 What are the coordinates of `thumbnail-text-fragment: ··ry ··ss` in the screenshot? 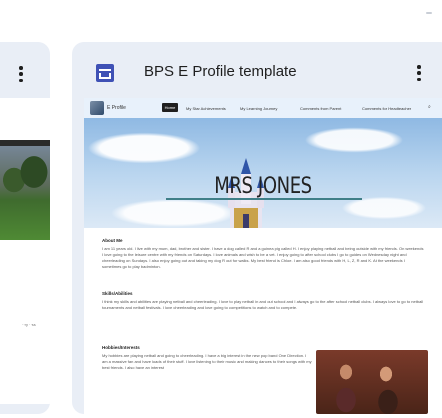 It's located at (29, 324).